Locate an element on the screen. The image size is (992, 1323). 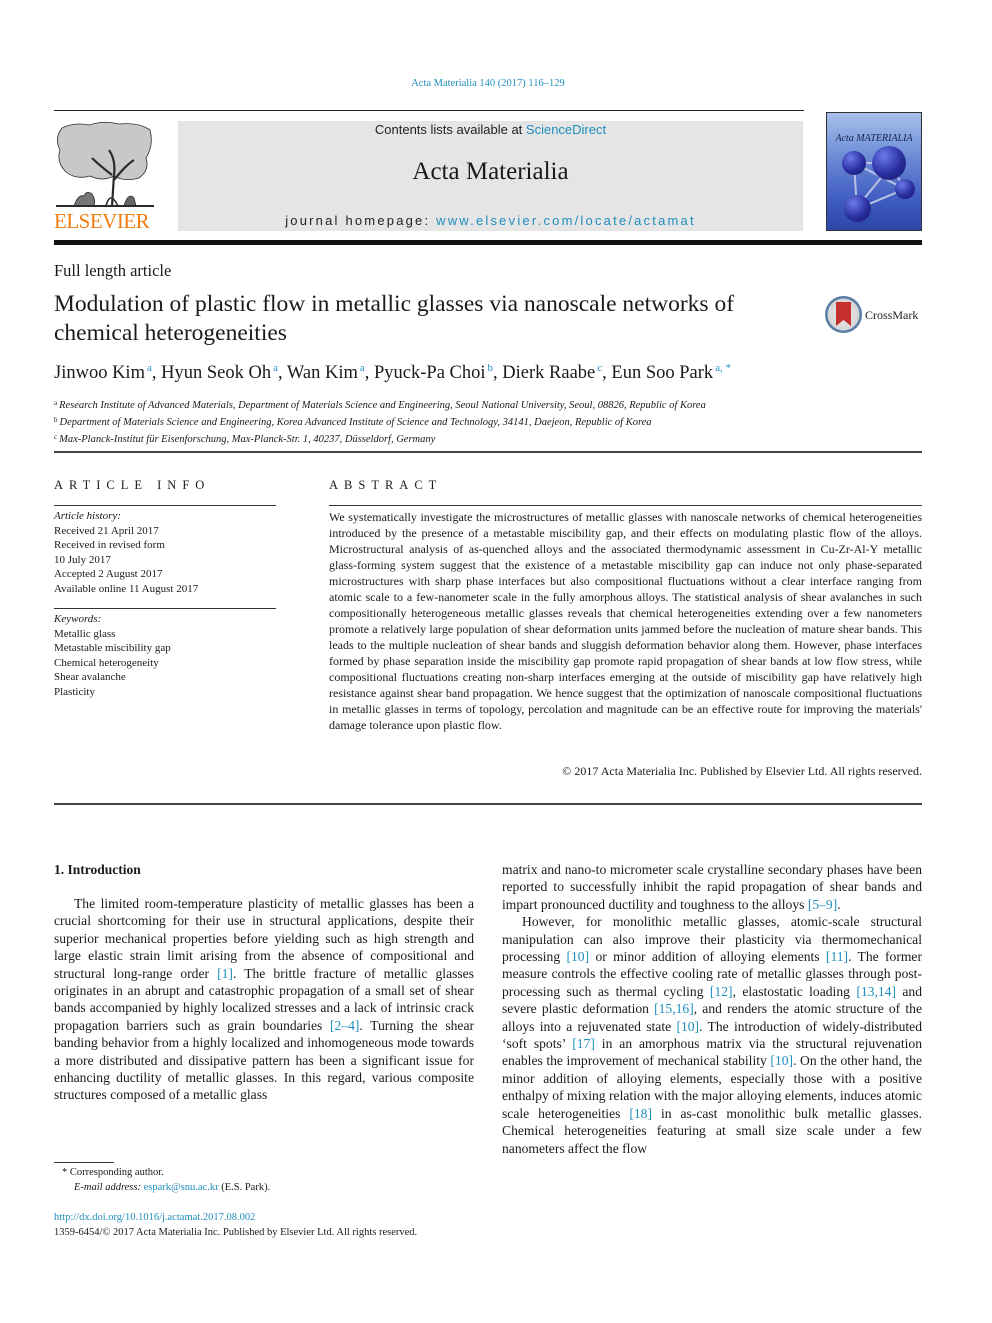
keyword: Metallic glass is located at coordinates (85, 633).